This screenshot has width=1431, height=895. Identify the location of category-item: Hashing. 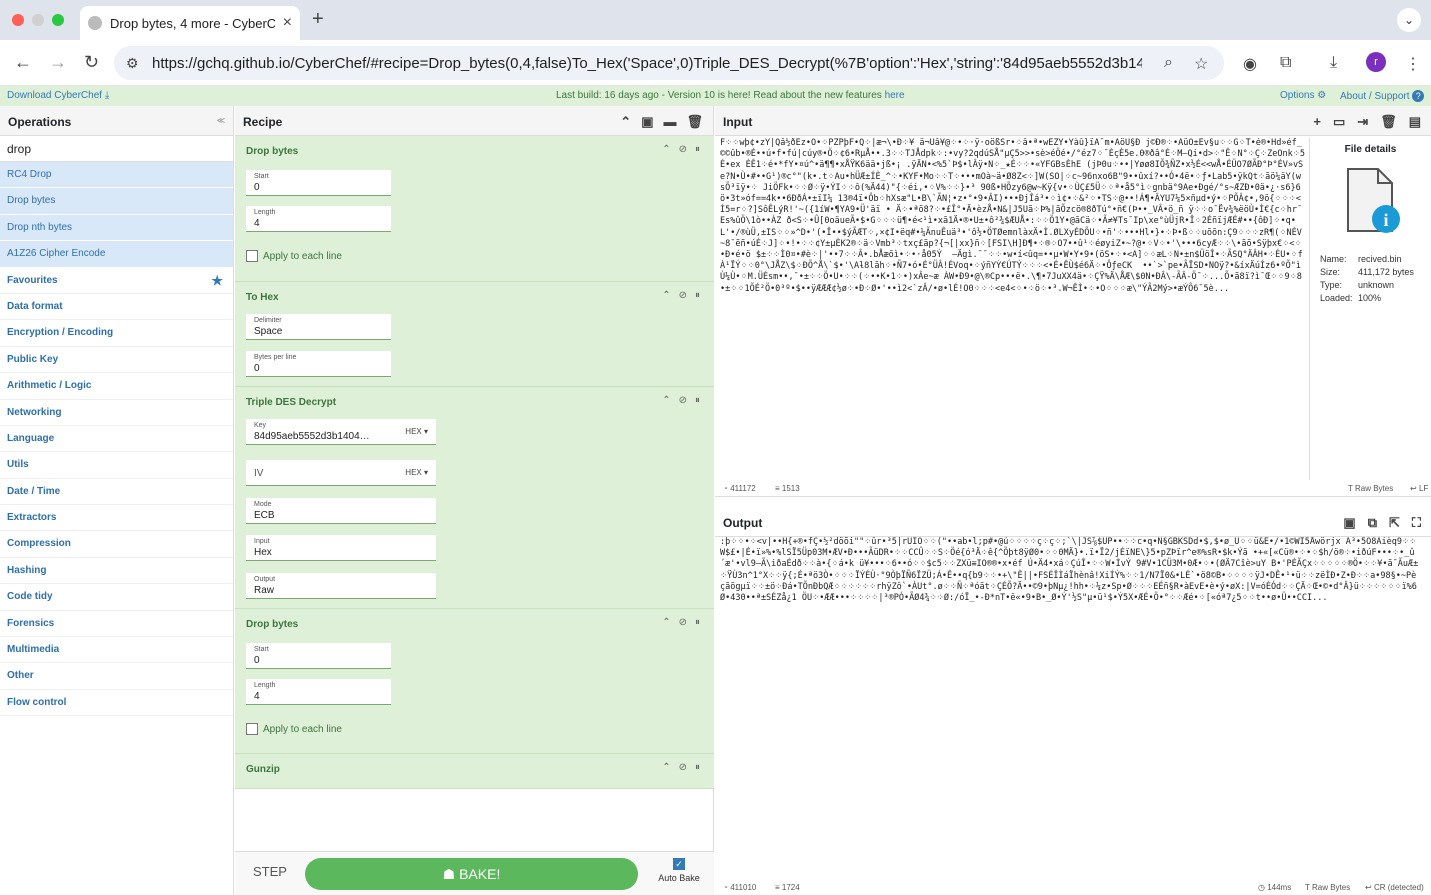
(116, 571).